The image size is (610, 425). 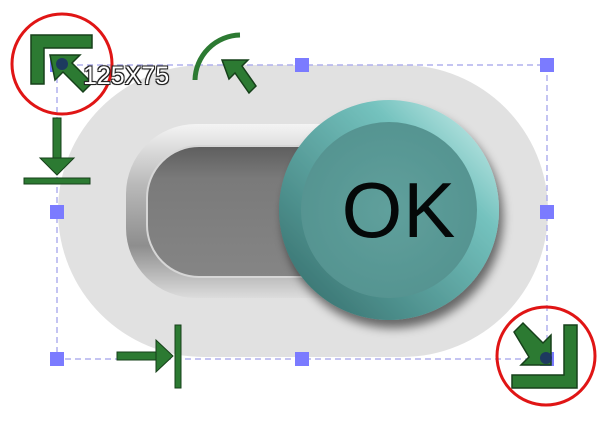 I want to click on resize-handle-right, so click(x=547, y=212).